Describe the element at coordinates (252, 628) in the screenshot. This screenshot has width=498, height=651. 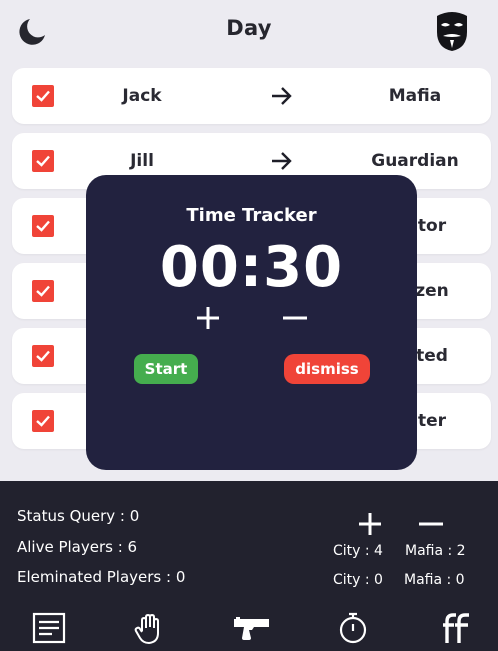
I see `gun-icon` at that location.